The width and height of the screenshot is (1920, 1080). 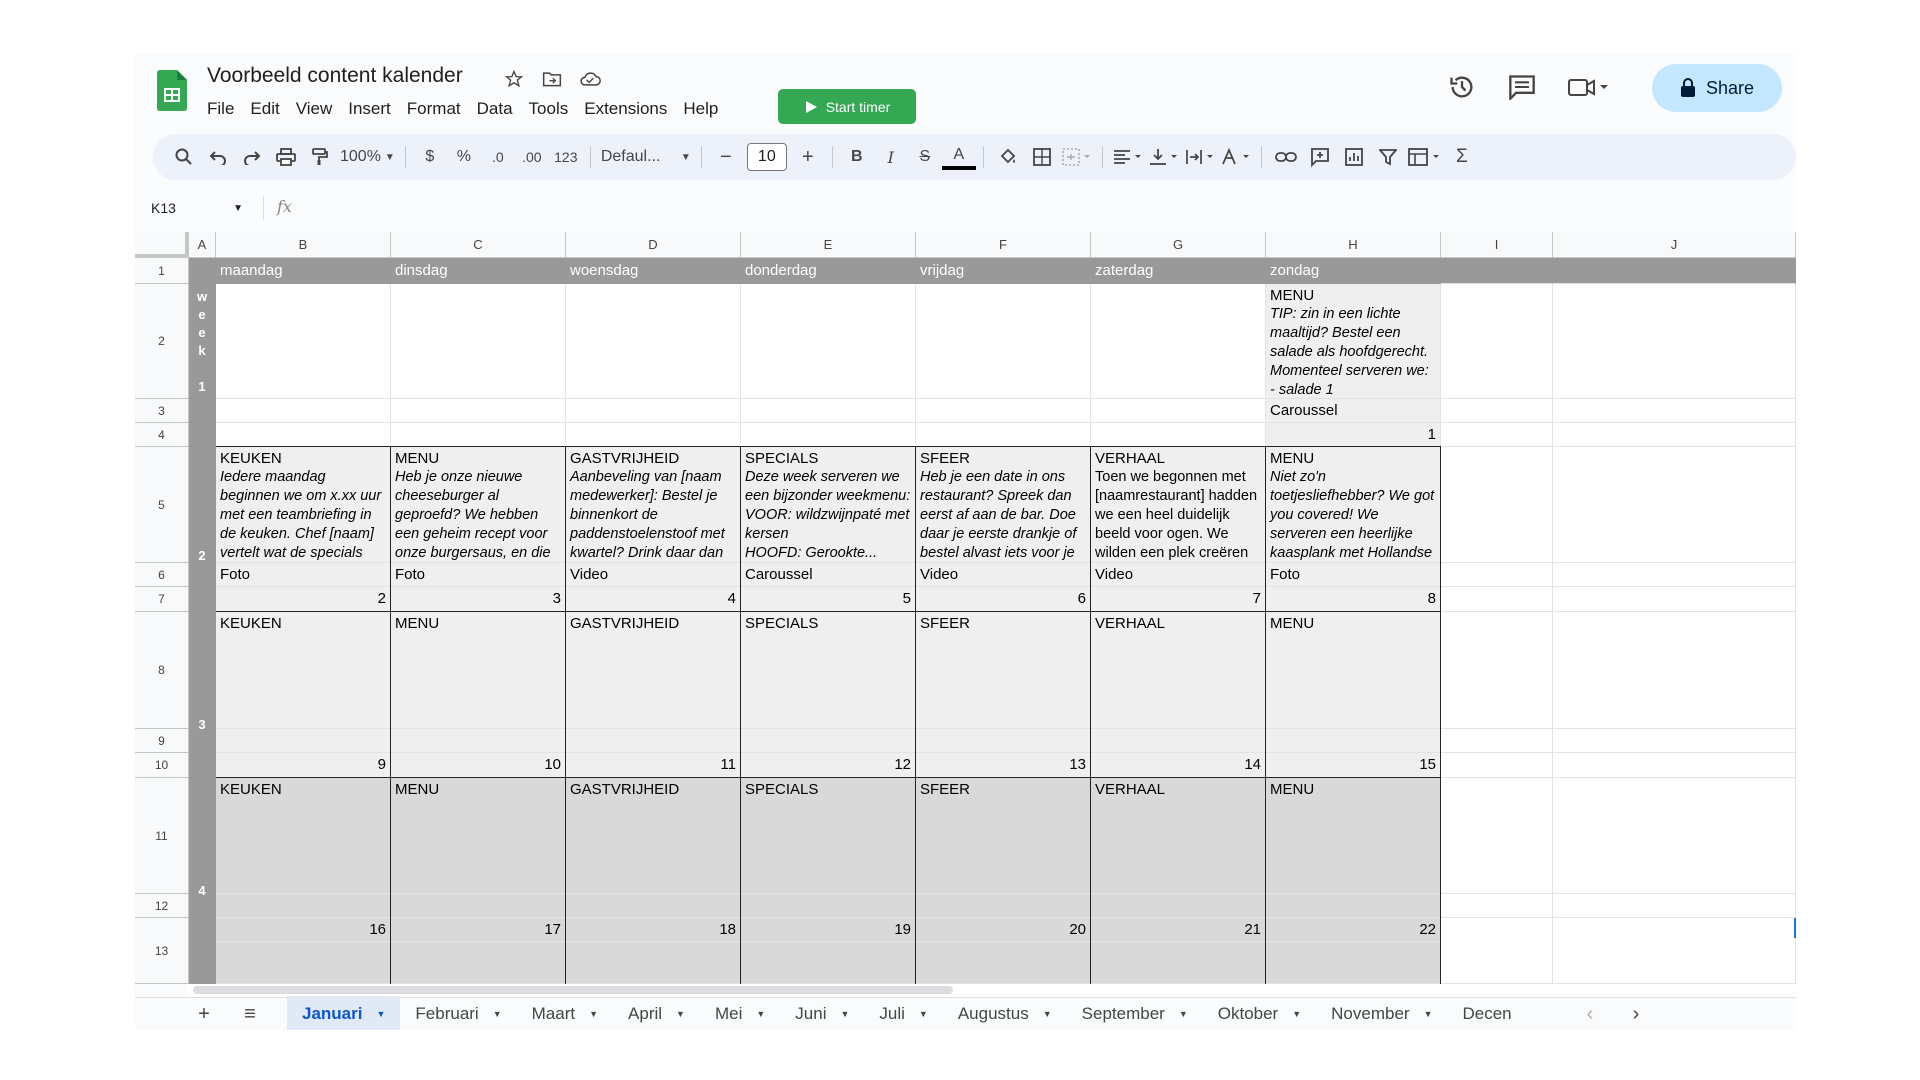 I want to click on cloud-status-icon, so click(x=590, y=79).